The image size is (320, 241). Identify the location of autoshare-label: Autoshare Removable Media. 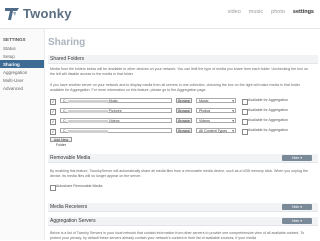
(79, 186).